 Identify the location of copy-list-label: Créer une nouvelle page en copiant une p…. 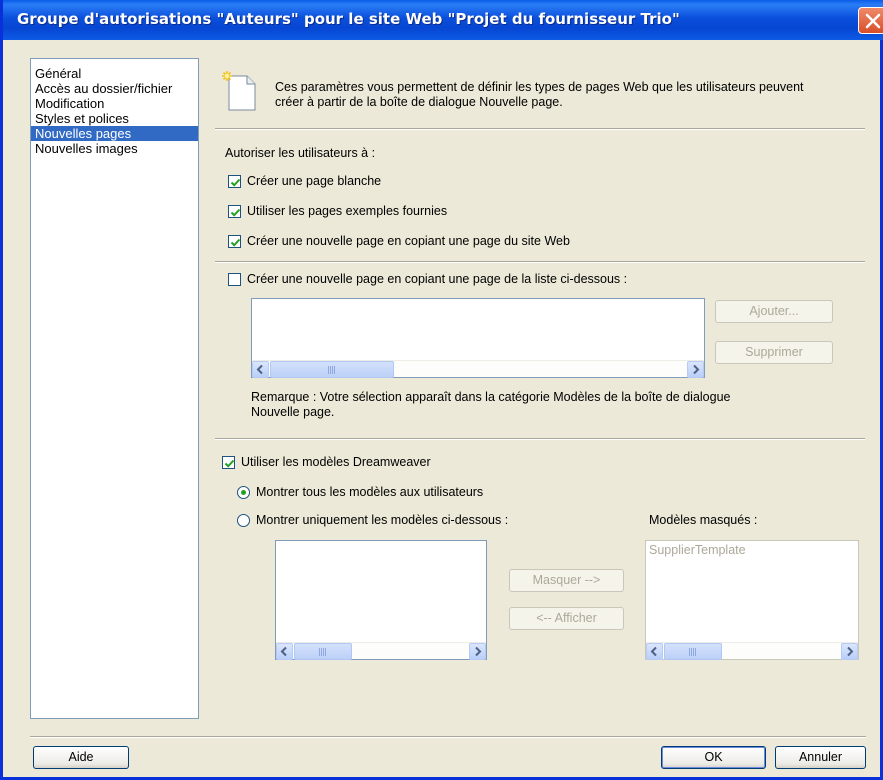
(437, 279).